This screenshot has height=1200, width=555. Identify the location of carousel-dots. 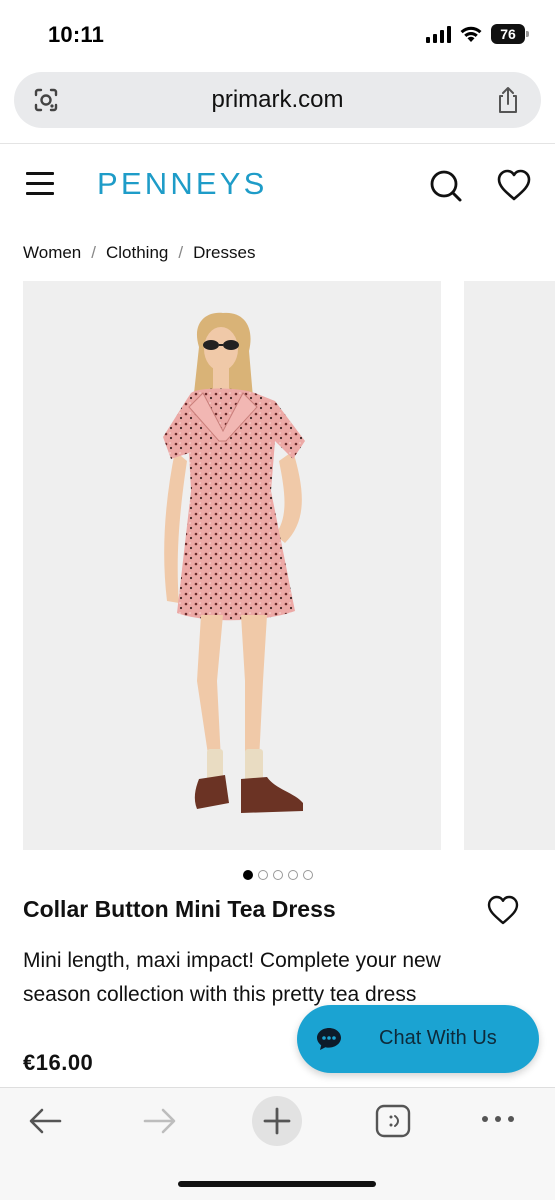
(277, 875).